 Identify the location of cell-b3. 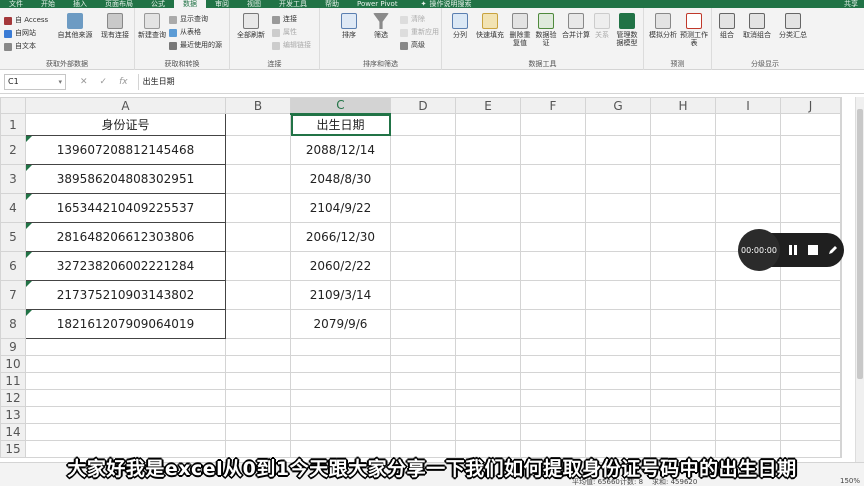
(258, 179).